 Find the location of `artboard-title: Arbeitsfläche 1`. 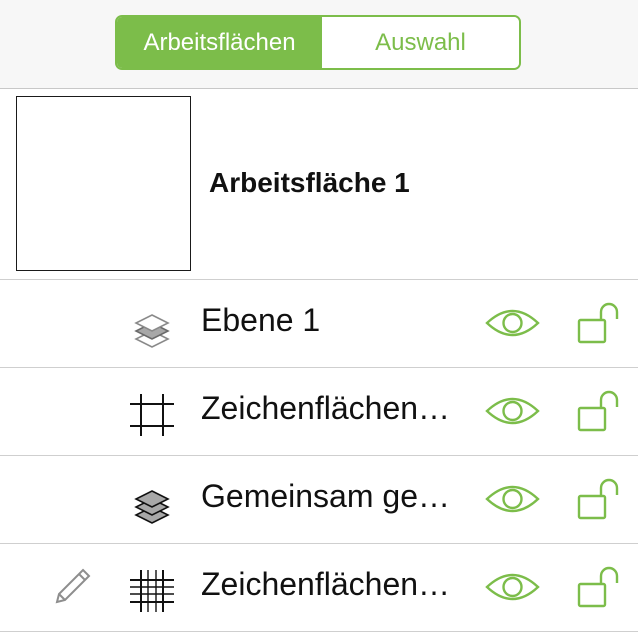

artboard-title: Arbeitsfläche 1 is located at coordinates (309, 182).